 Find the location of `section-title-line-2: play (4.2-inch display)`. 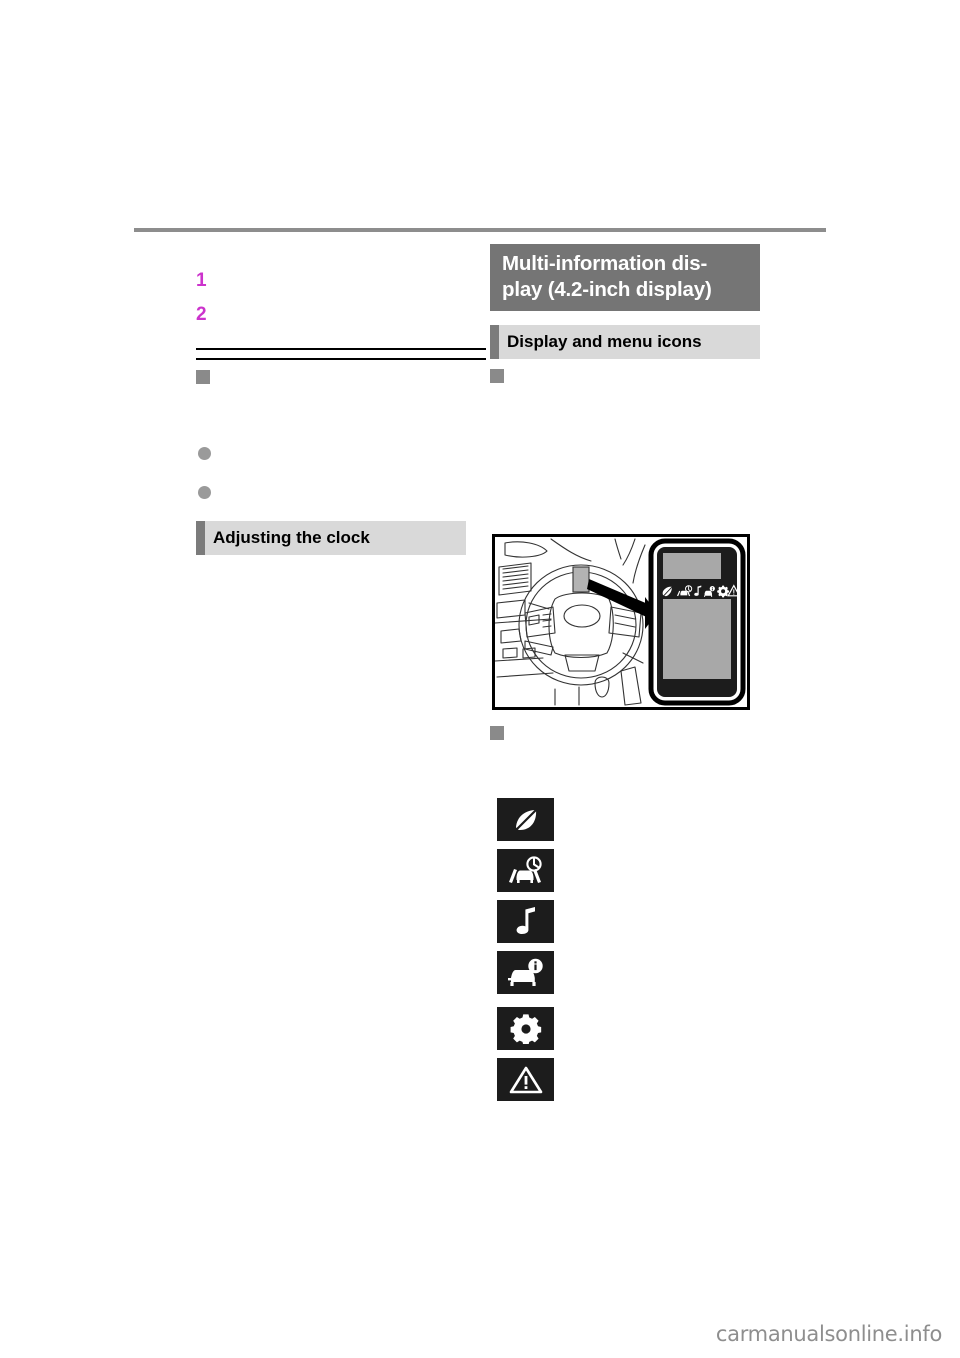

section-title-line-2: play (4.2-inch display) is located at coordinates (607, 289).